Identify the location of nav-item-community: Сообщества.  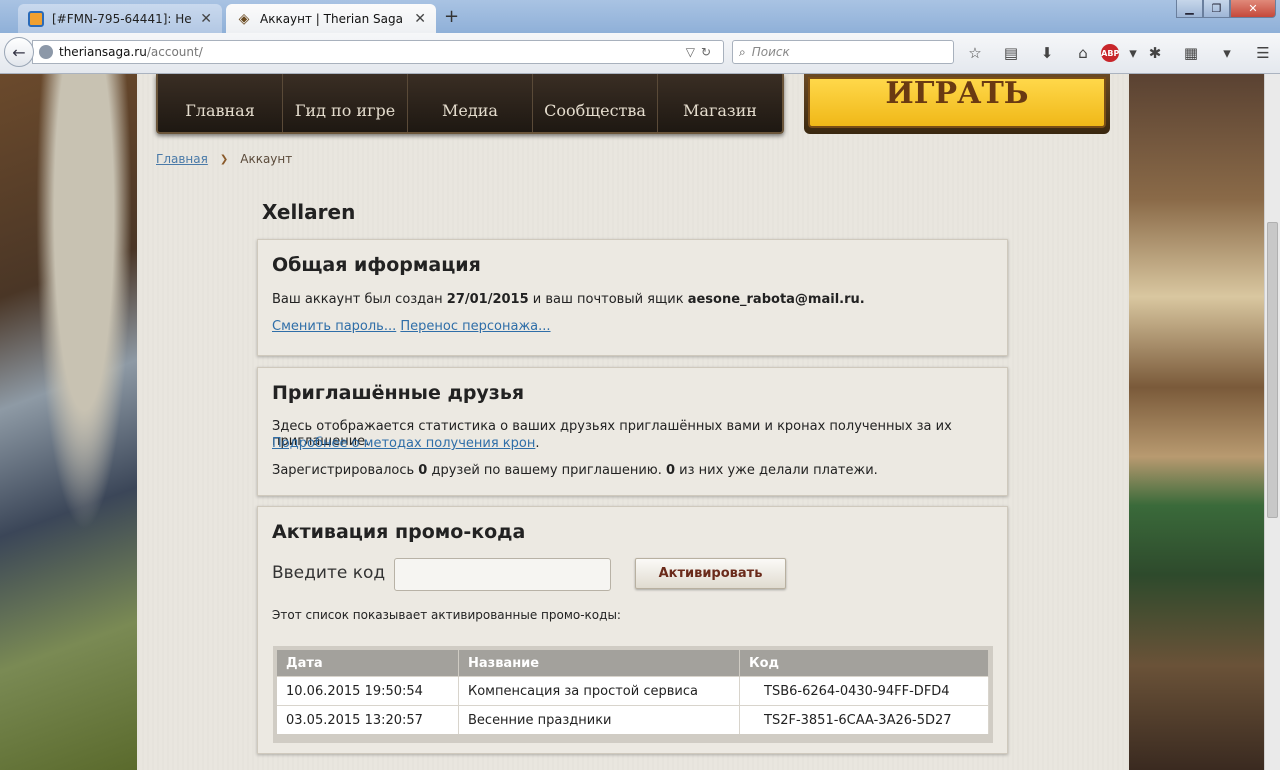
(595, 103).